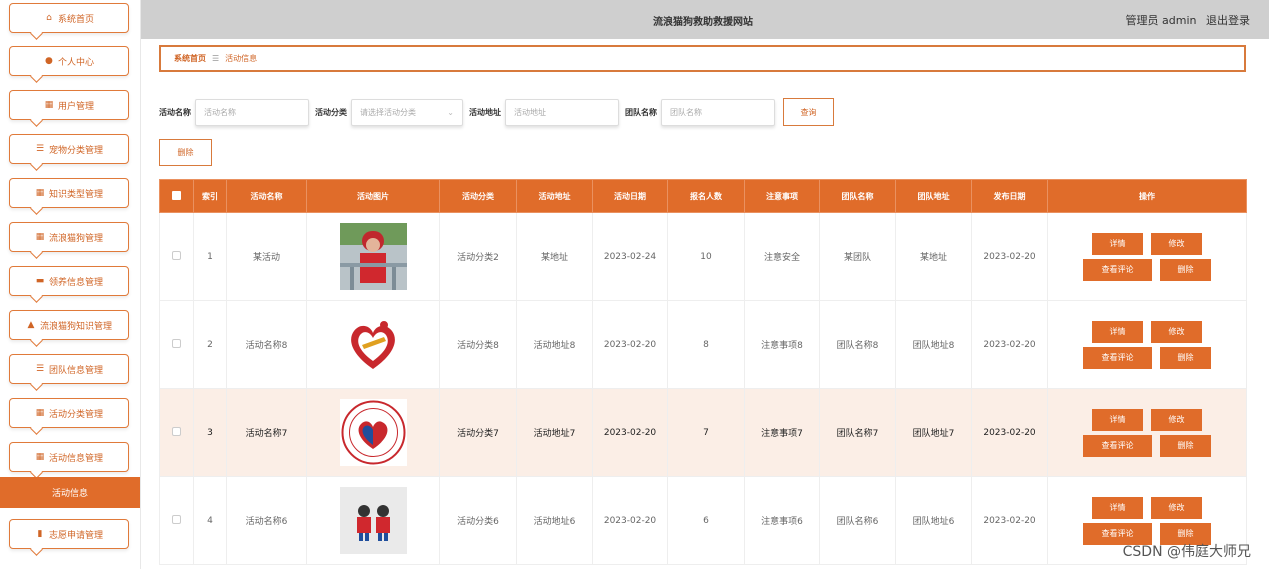 The width and height of the screenshot is (1269, 569). I want to click on cell-team: 某团队, so click(857, 256).